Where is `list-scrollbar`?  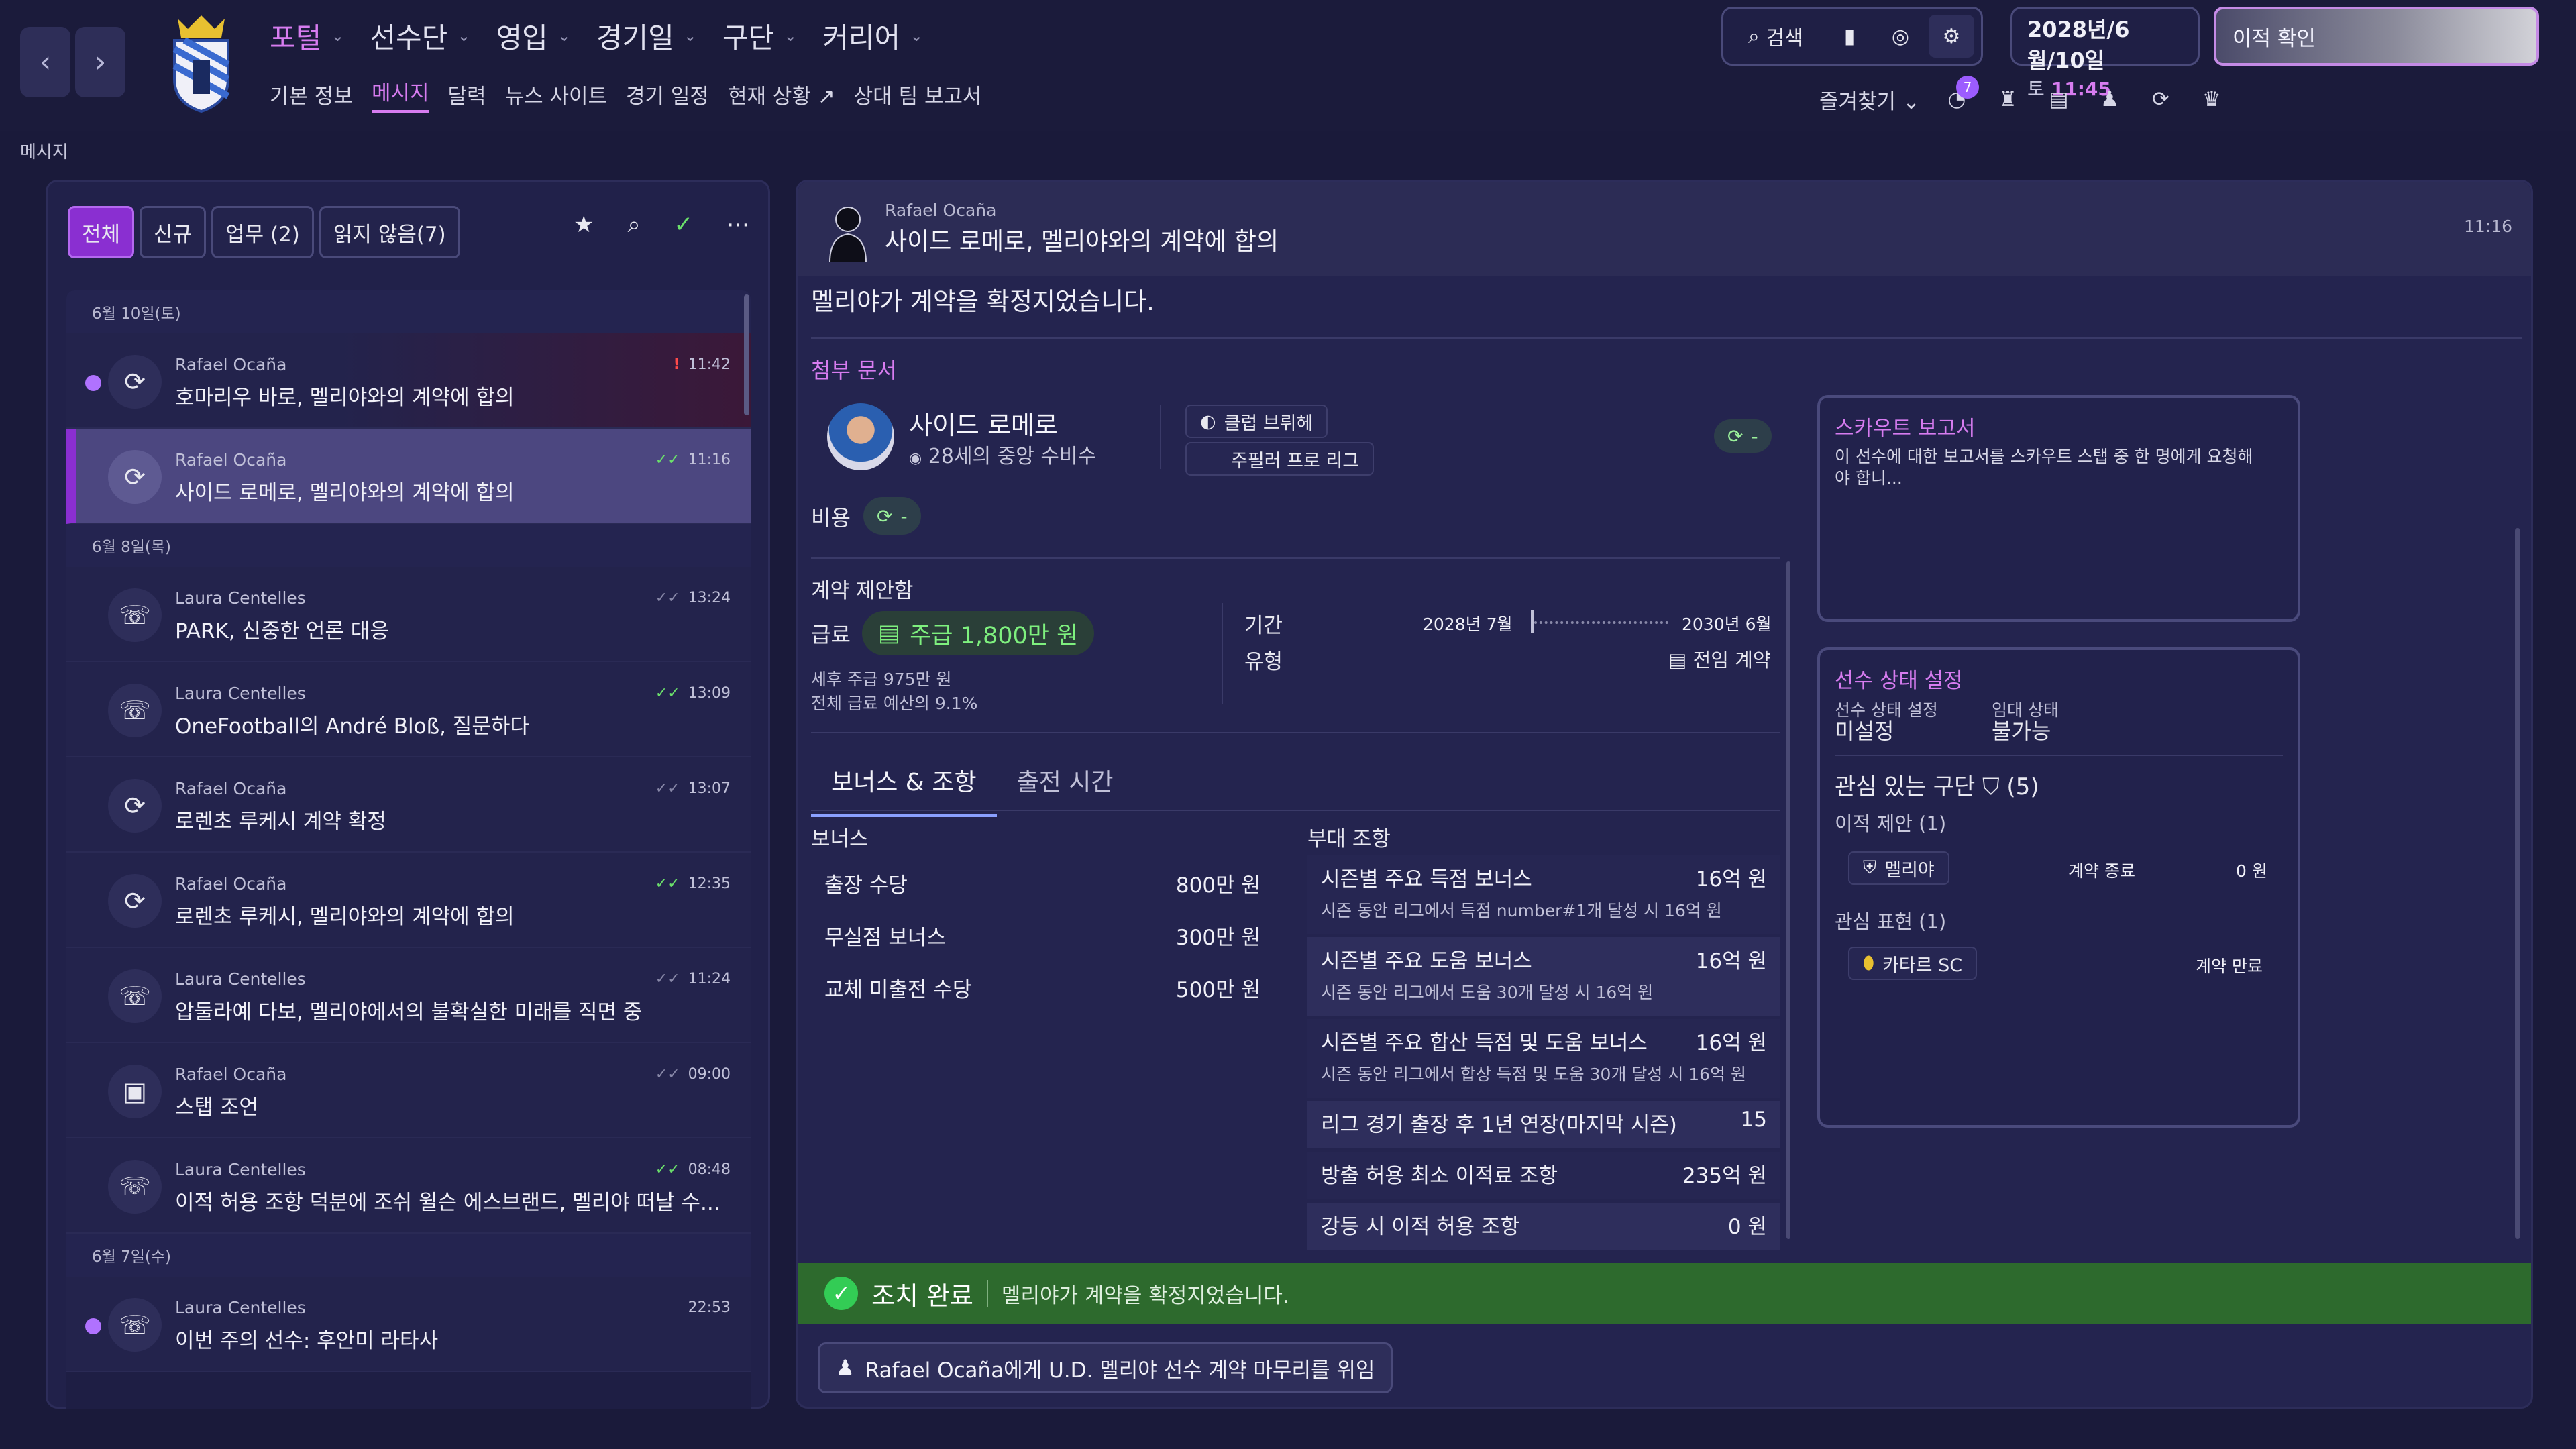
list-scrollbar is located at coordinates (746, 354).